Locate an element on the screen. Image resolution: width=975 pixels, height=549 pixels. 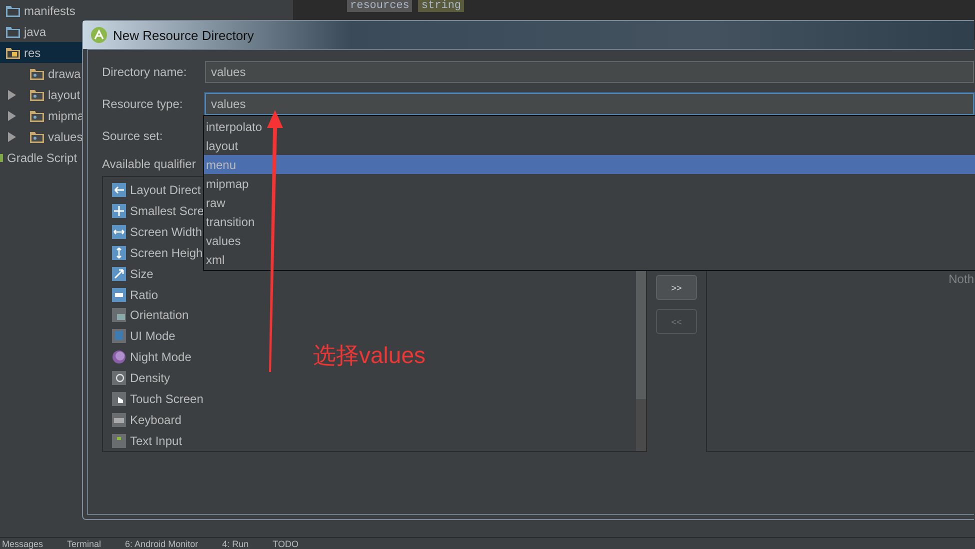
code-tag: string is located at coordinates (441, 6).